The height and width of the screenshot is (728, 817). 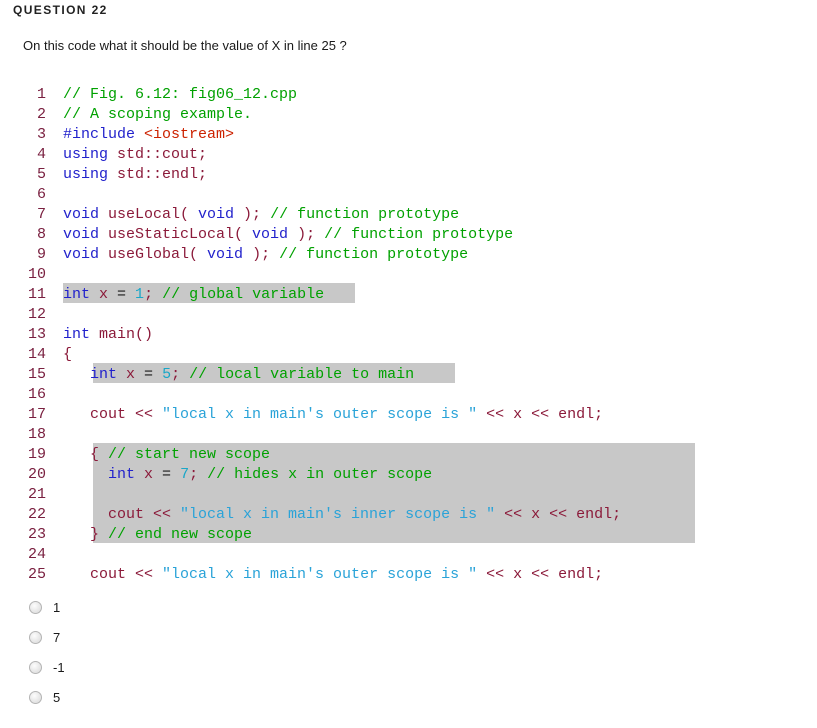 I want to click on code-line: 2 // A scoping example., so click(x=310, y=115).